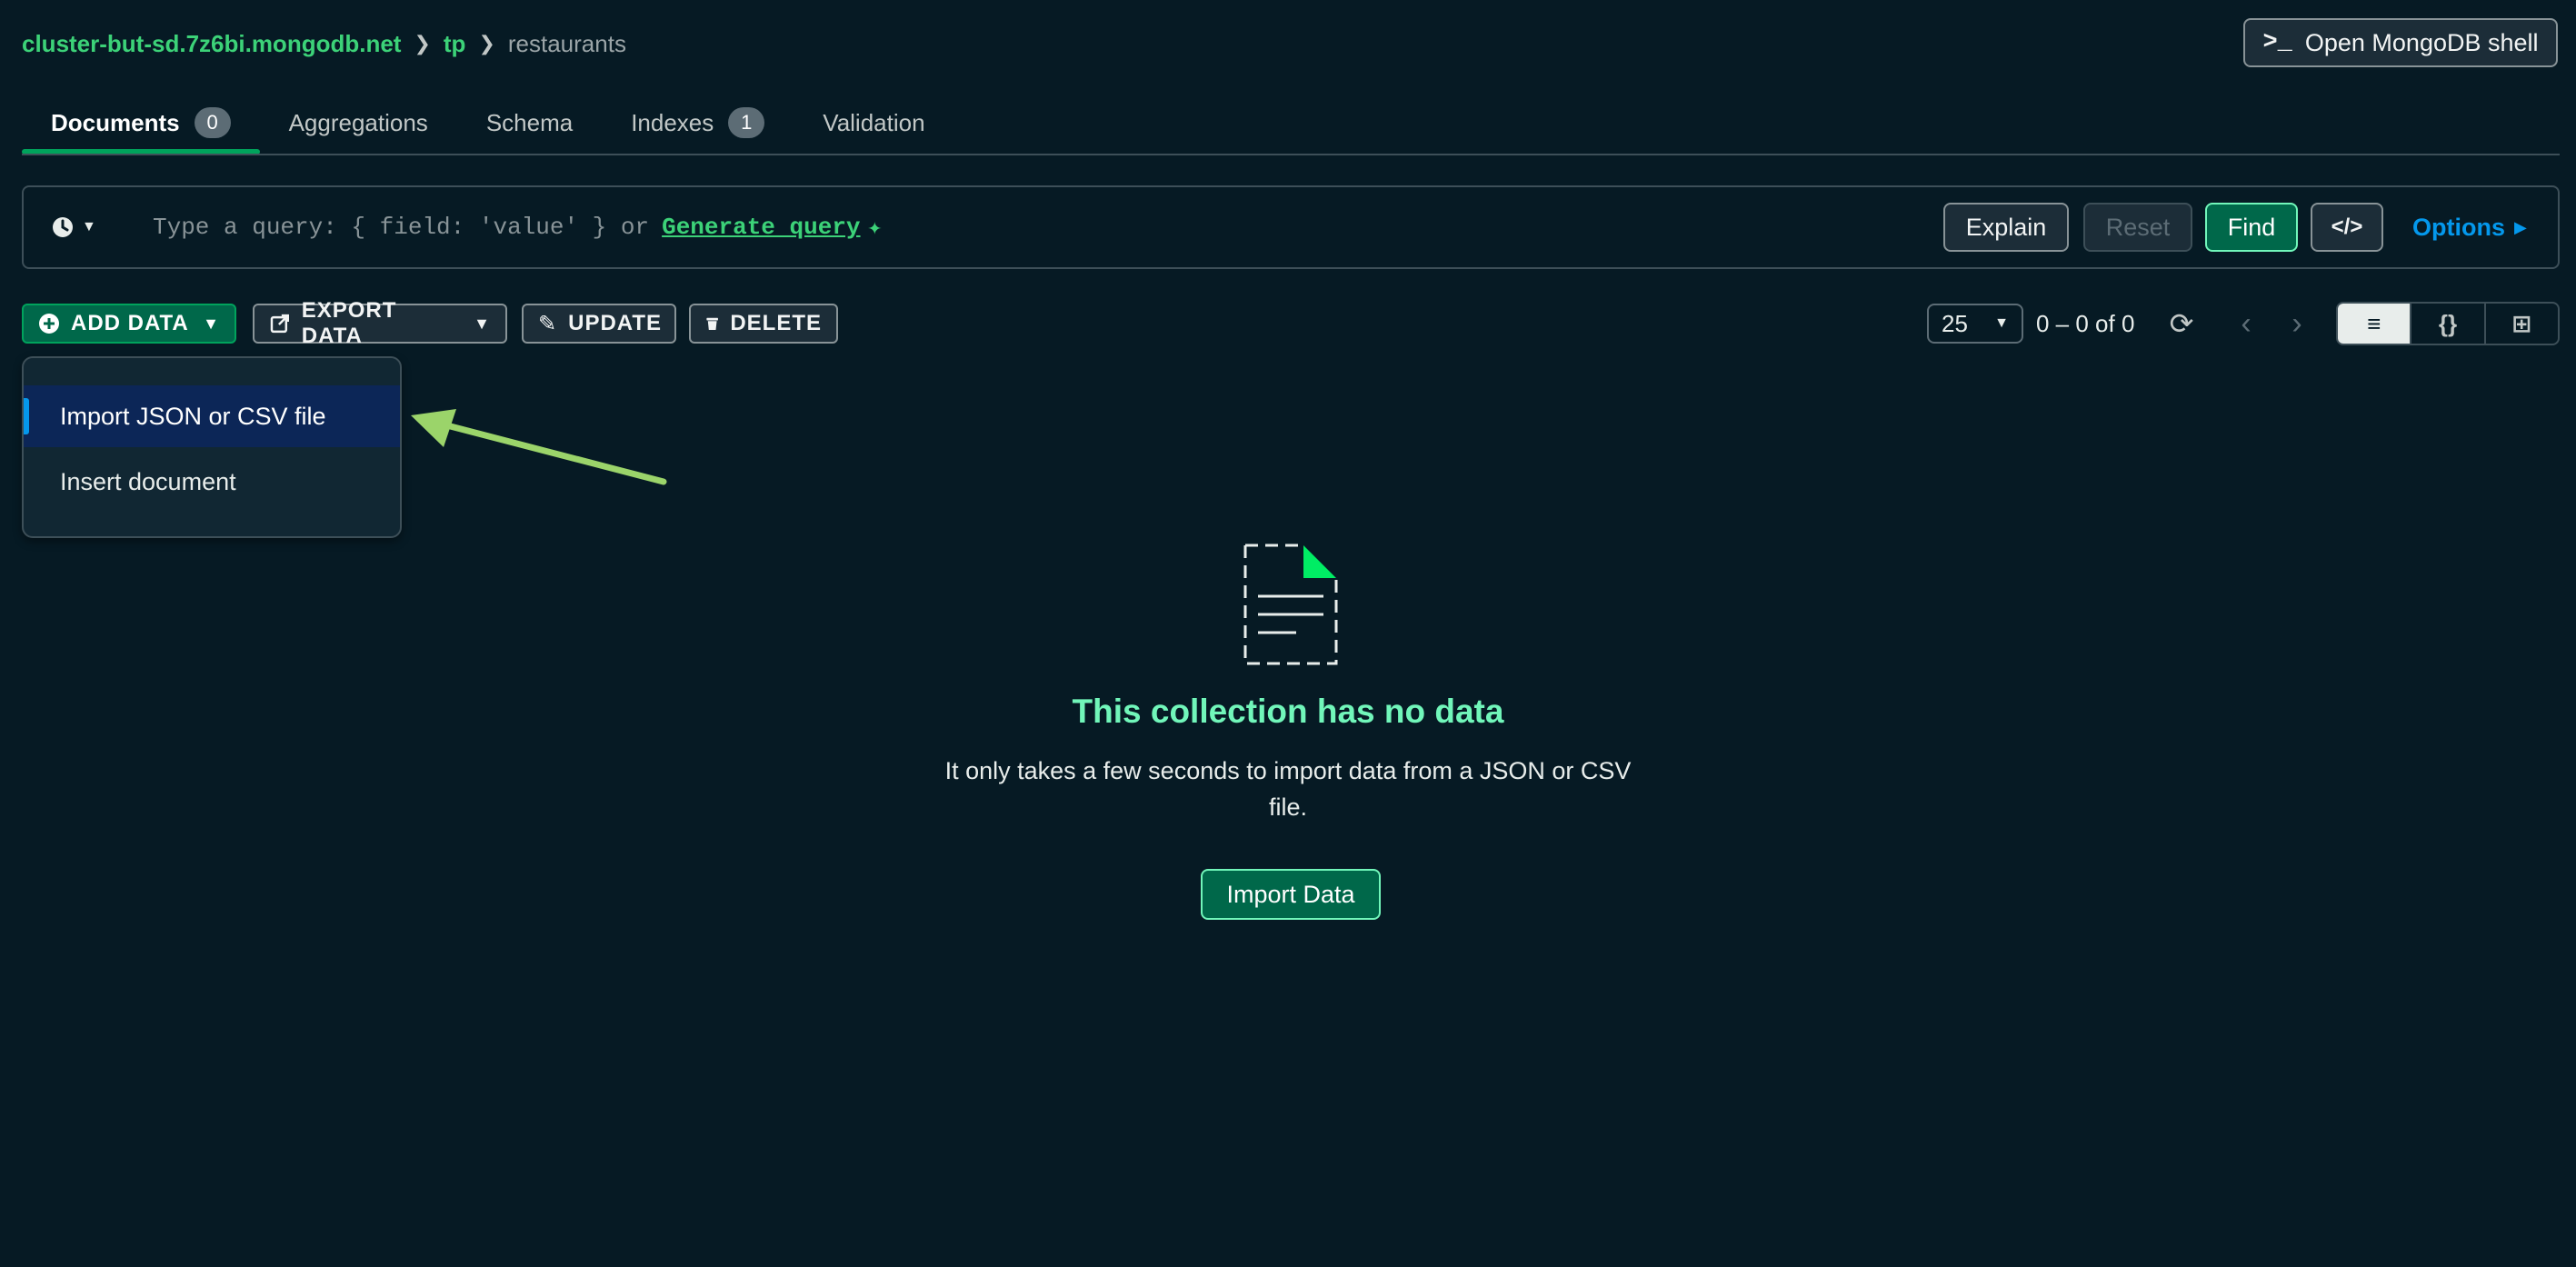 The width and height of the screenshot is (2576, 1267). I want to click on add-data-label: ADD DATA, so click(130, 323).